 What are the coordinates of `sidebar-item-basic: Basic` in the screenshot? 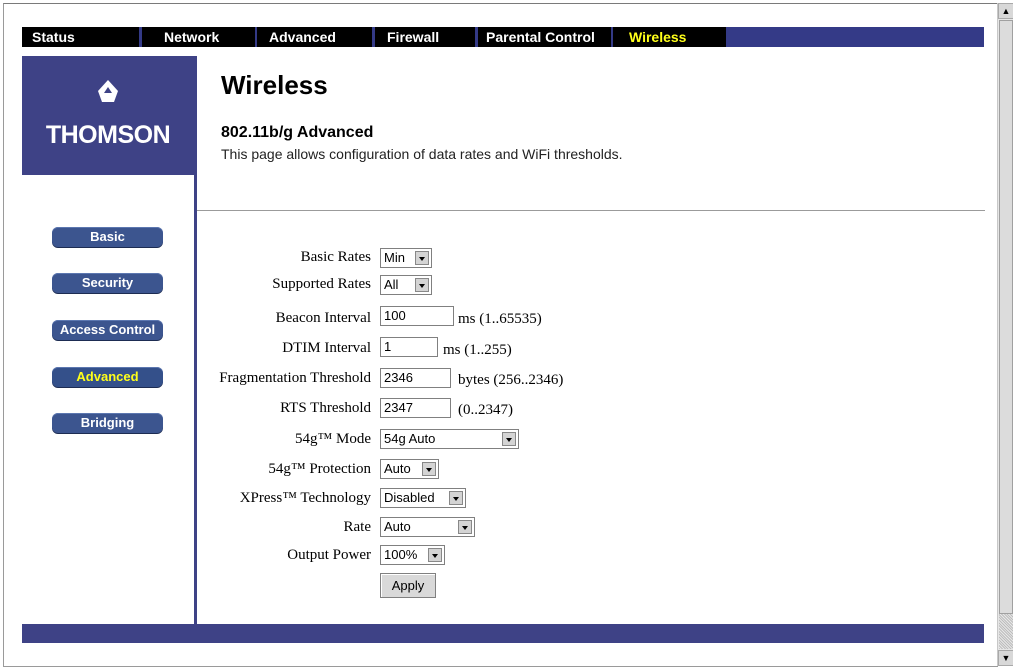 It's located at (107, 237).